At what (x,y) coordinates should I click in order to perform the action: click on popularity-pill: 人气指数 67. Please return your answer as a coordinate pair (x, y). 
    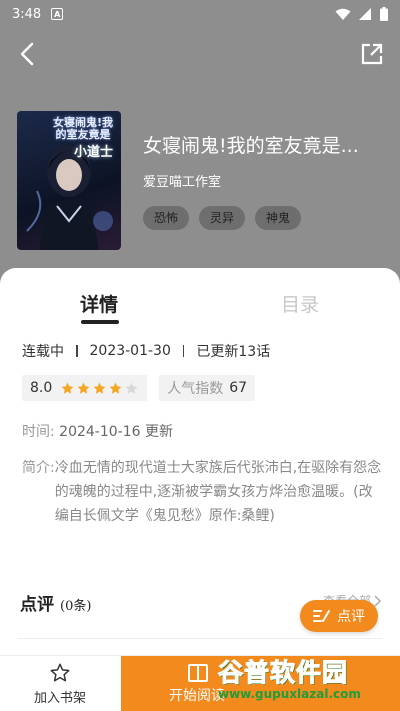
    Looking at the image, I should click on (207, 388).